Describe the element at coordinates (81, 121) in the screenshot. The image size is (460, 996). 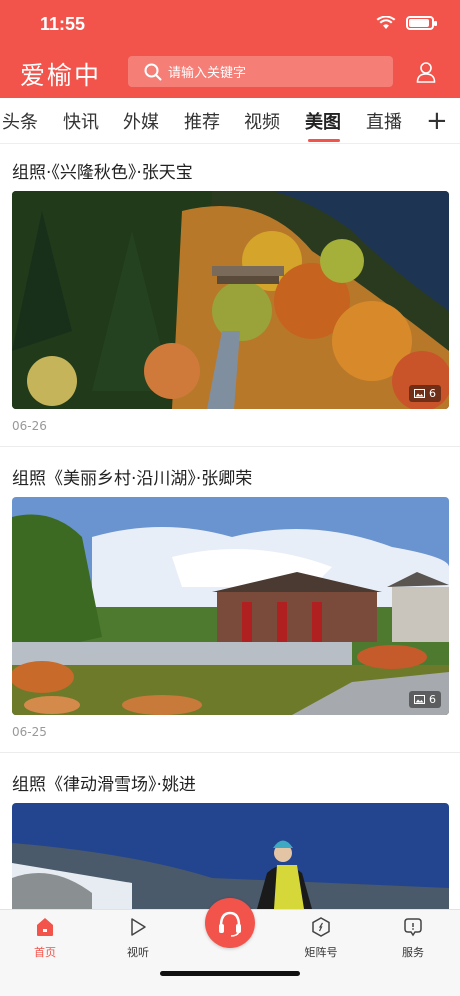
I see `tab-news-flash: 快讯` at that location.